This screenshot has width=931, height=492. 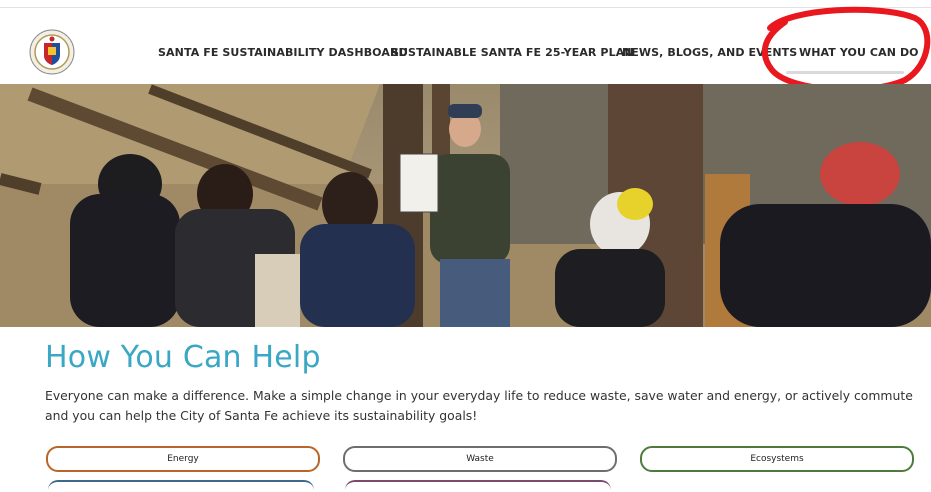 What do you see at coordinates (283, 52) in the screenshot?
I see `nav-item-sustainability-dashboard: SANTA FE SUSTAINABILITY DASHBOARD` at bounding box center [283, 52].